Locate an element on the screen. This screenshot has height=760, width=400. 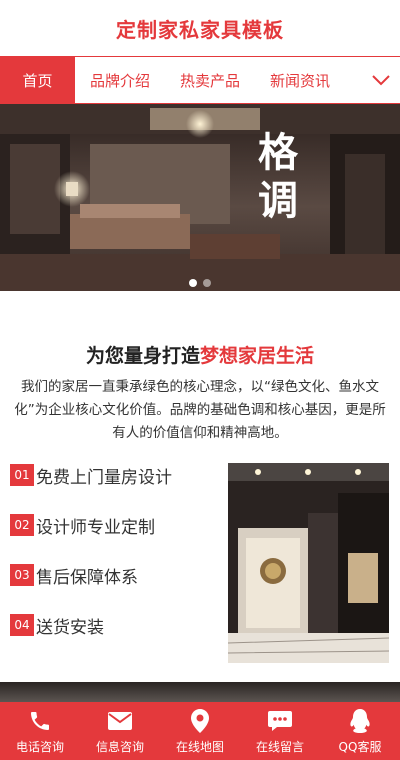
bottom-contact-bar: 电话咨询 信息咨询 在线地图 在线留言 QQ客服 is located at coordinates (200, 731).